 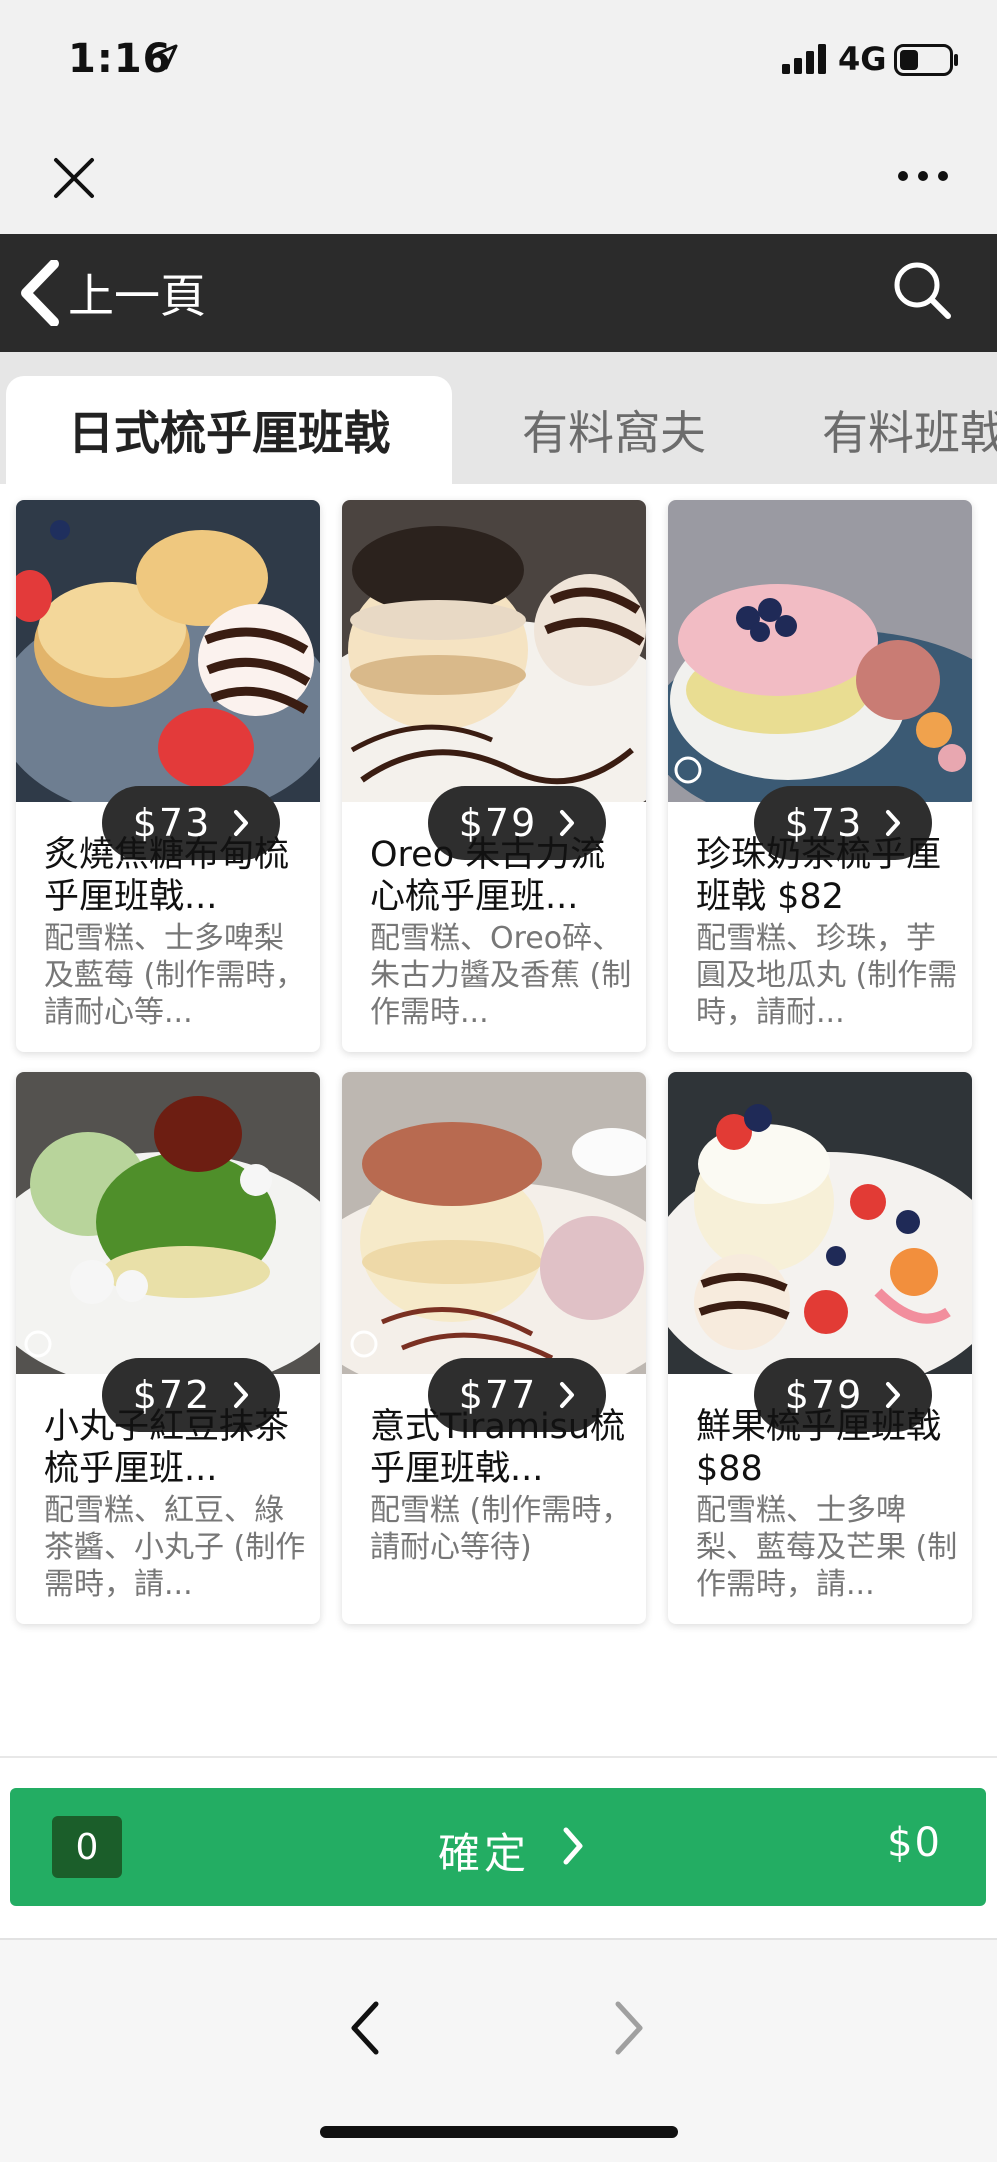 I want to click on pancake-tiramisu-photo, so click(x=494, y=1223).